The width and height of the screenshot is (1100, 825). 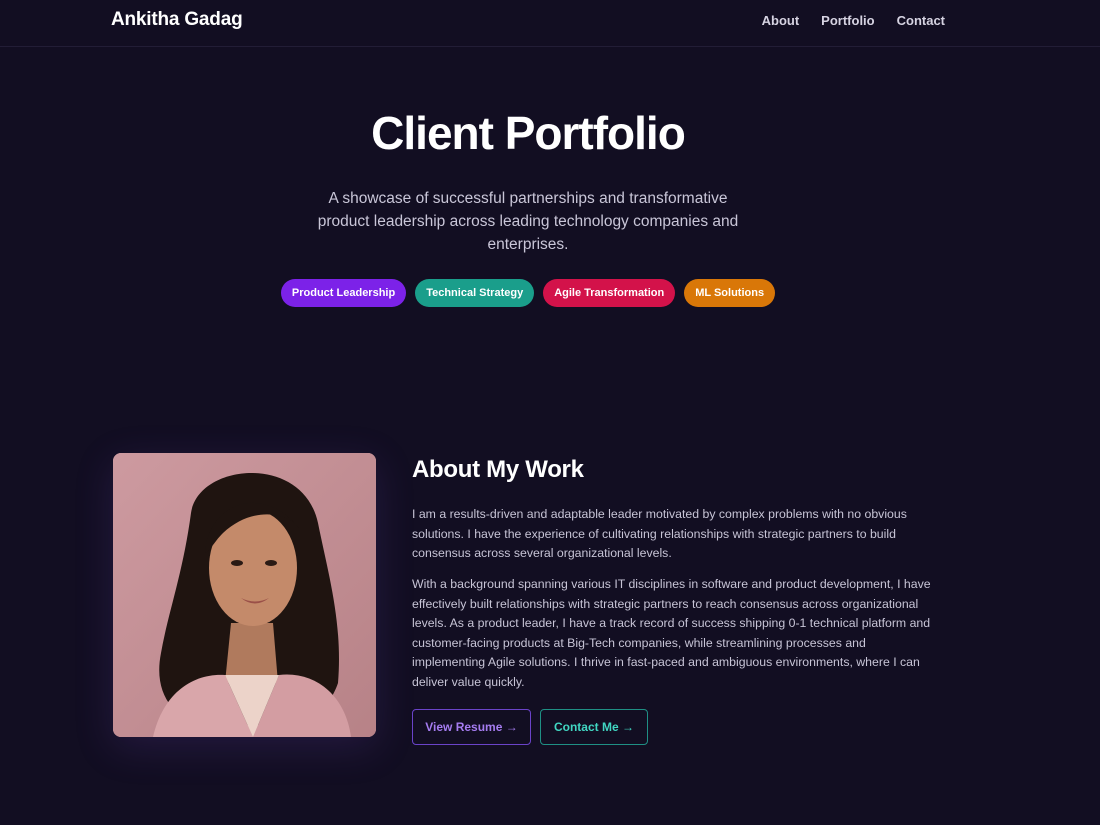 I want to click on main-nav: About Portfolio Contact, so click(x=842, y=20).